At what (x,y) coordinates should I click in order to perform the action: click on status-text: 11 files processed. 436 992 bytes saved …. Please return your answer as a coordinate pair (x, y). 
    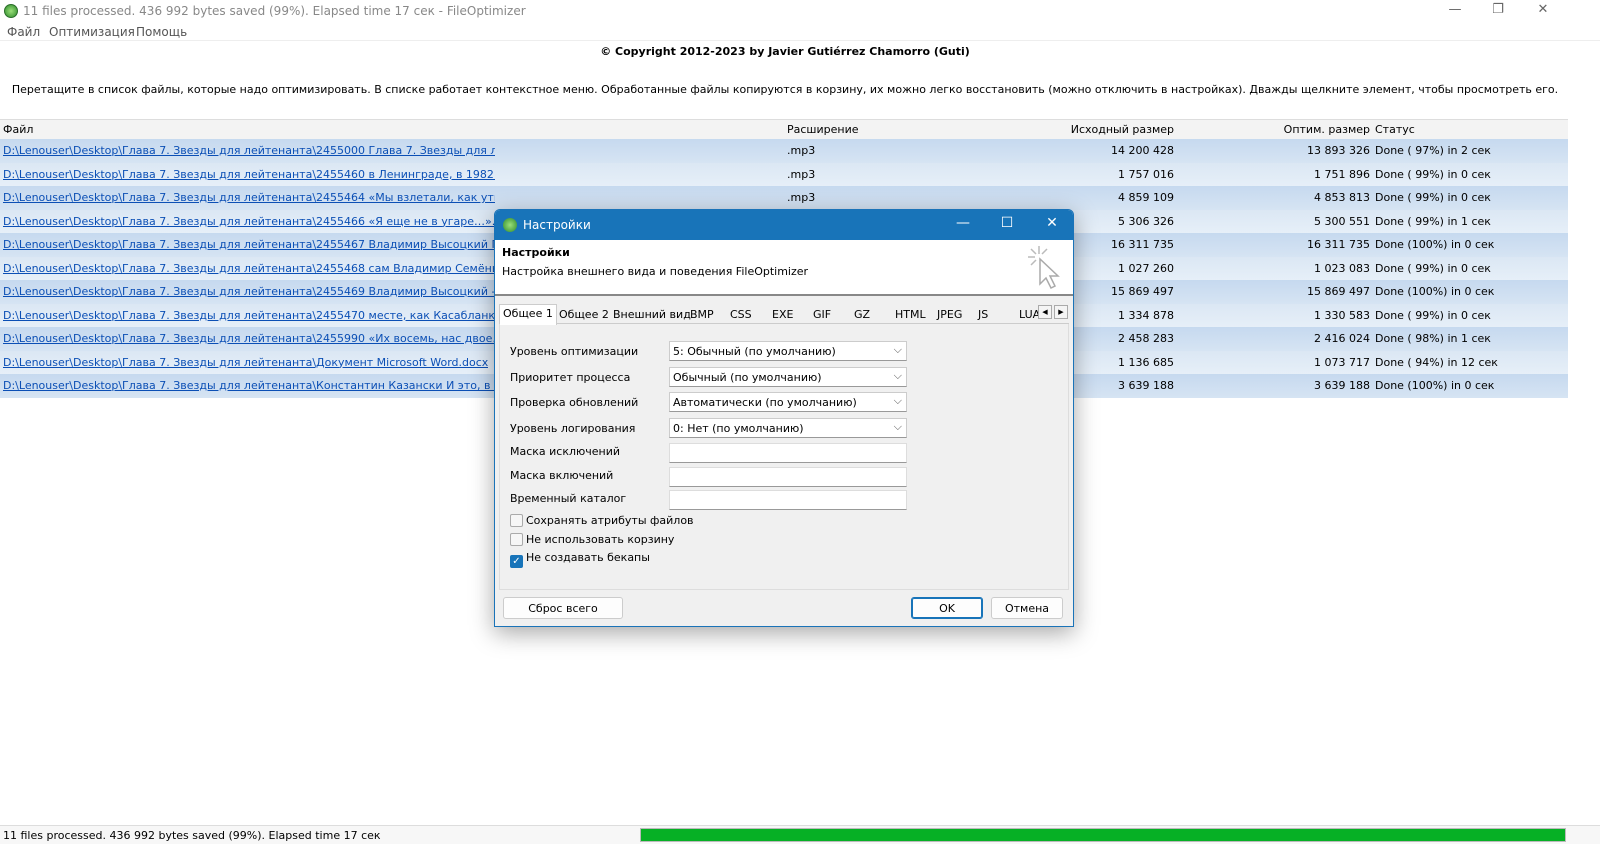
    Looking at the image, I should click on (192, 835).